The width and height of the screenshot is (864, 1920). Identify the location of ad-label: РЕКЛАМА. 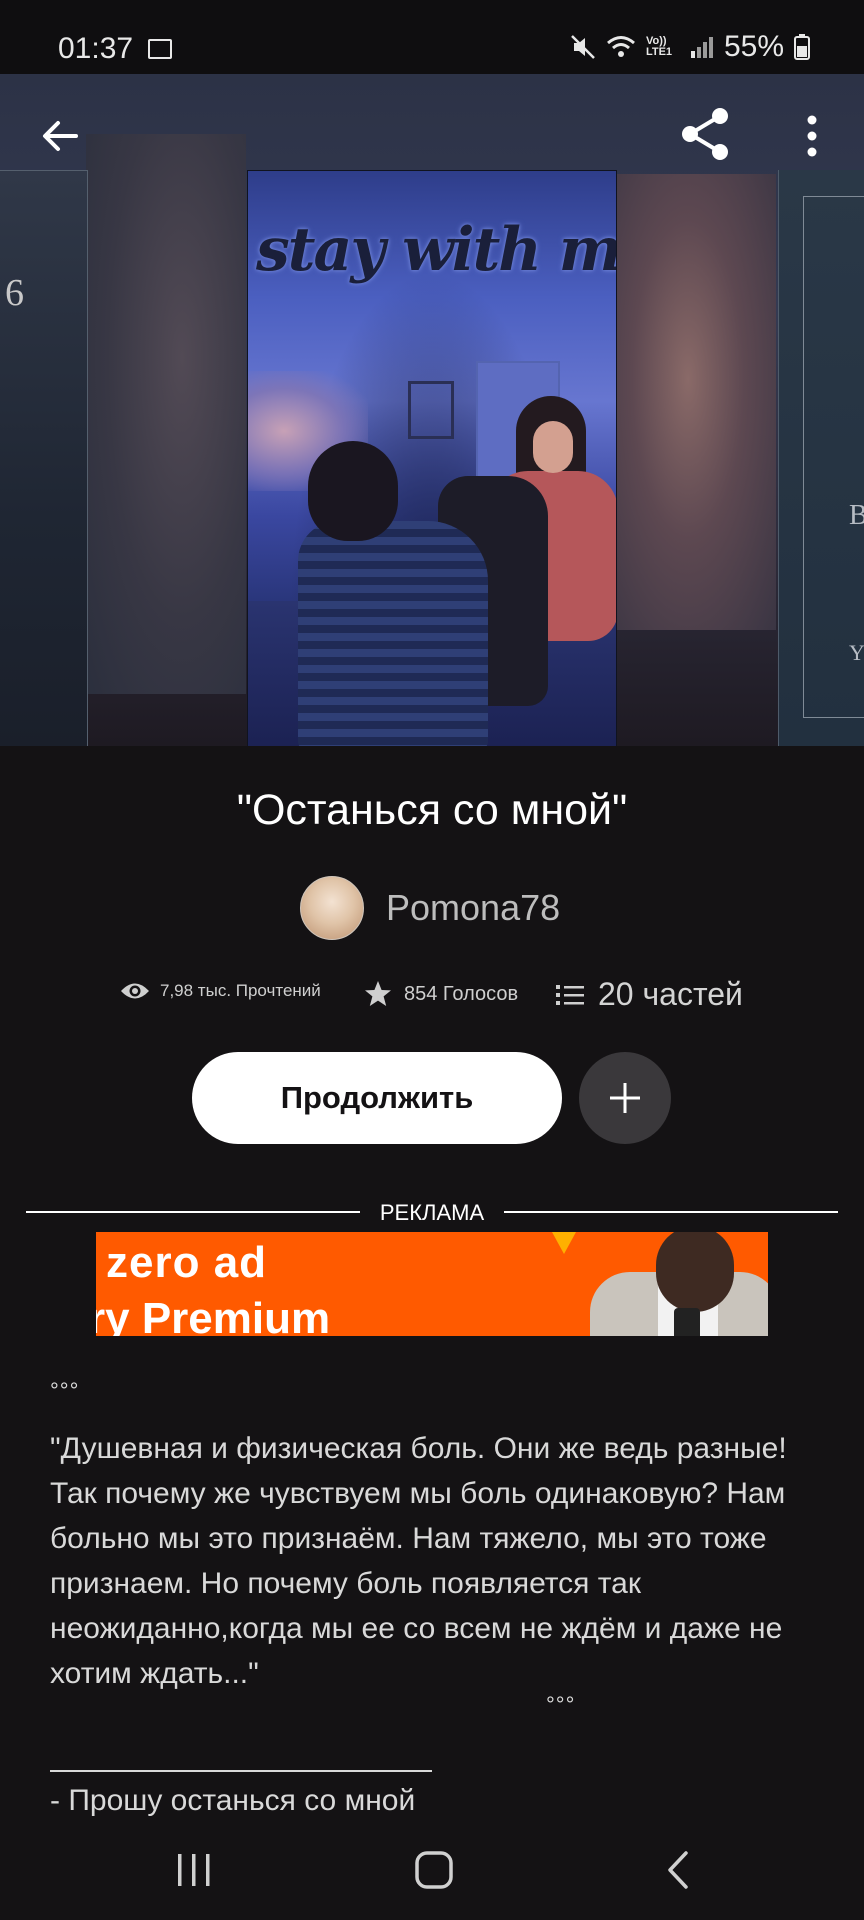
(432, 1212).